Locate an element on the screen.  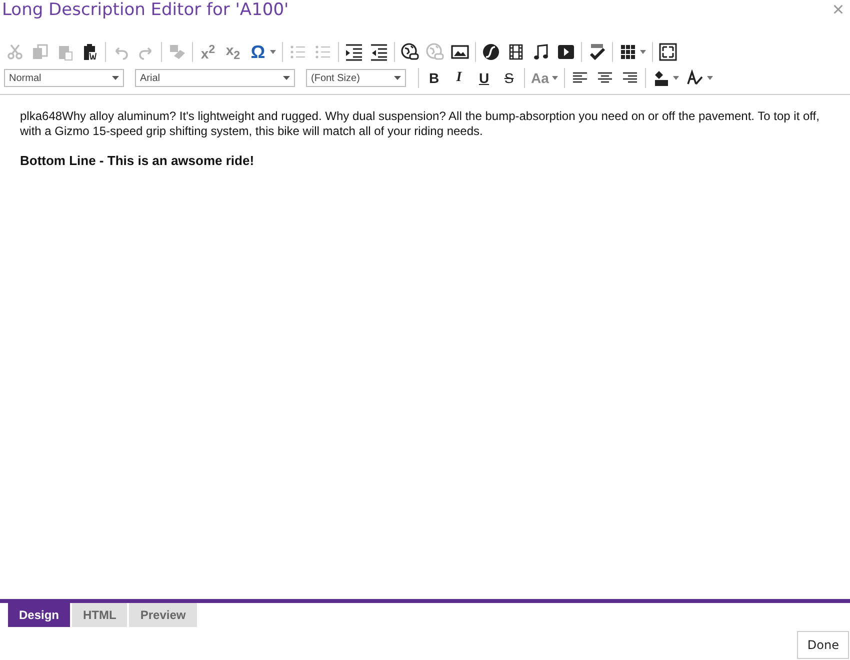
subscript-button: x$_{2}$ is located at coordinates (233, 52).